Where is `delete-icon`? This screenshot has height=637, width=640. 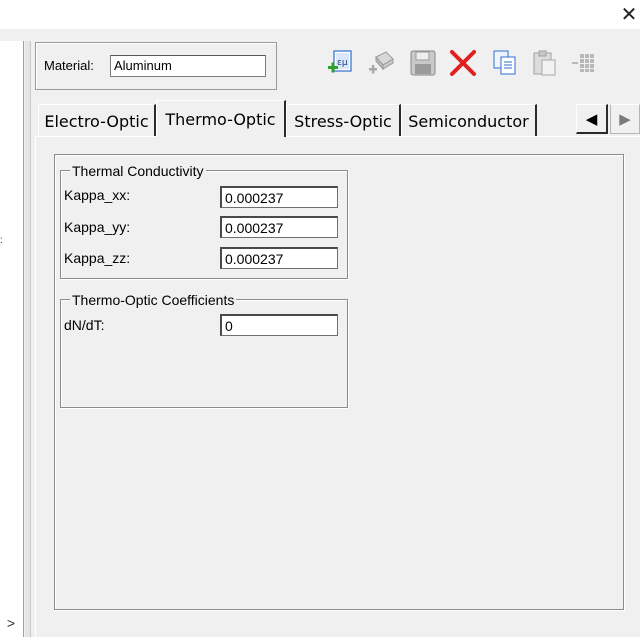
delete-icon is located at coordinates (463, 63).